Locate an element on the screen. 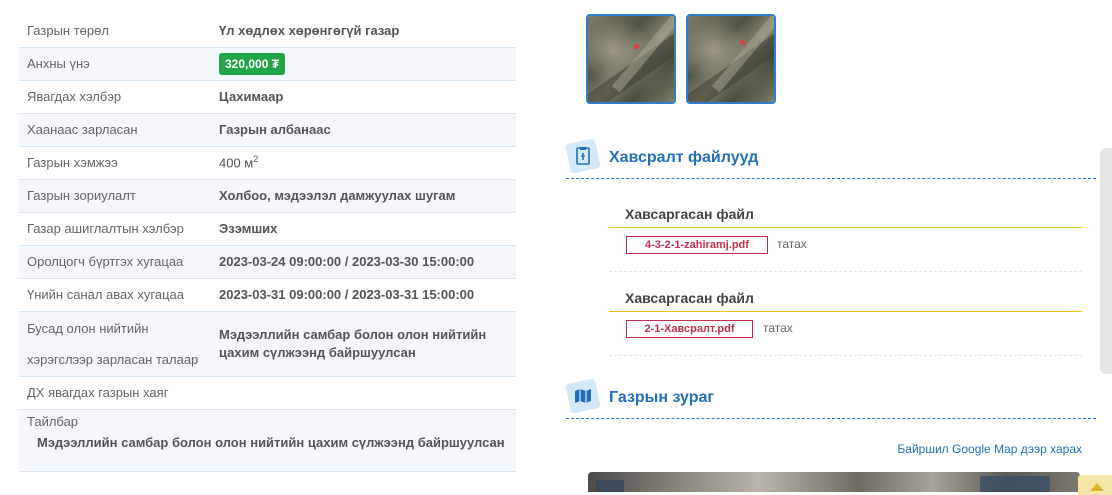  document-icon is located at coordinates (583, 156).